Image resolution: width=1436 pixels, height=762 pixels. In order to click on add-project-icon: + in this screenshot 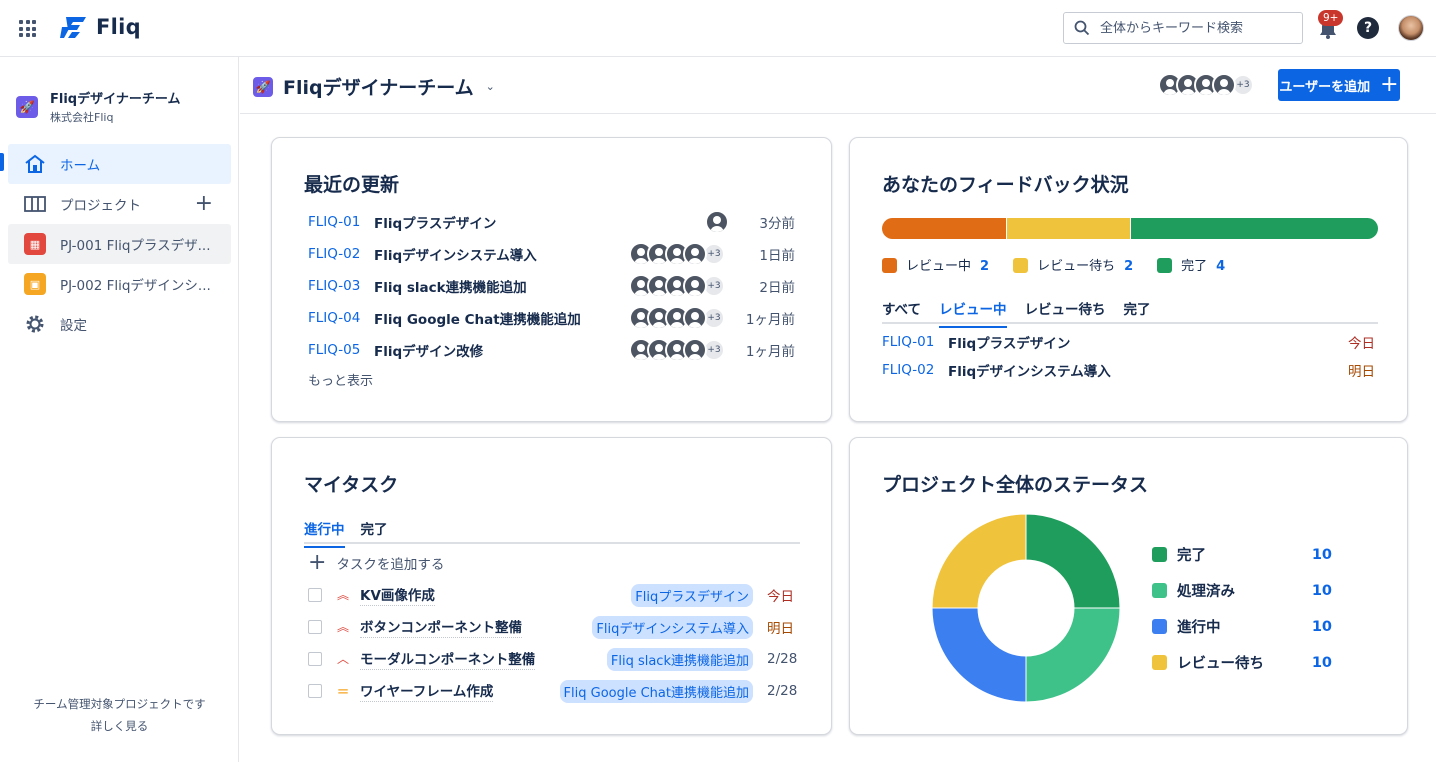, I will do `click(204, 204)`.